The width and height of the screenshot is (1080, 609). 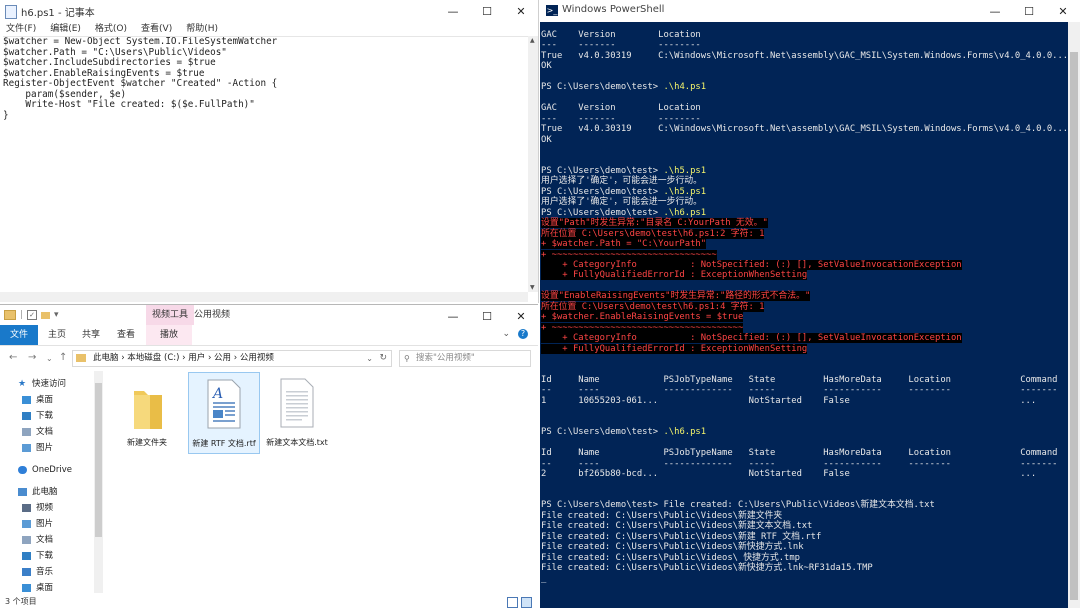 I want to click on search-placeholder: 搜索"公用视频", so click(x=445, y=358).